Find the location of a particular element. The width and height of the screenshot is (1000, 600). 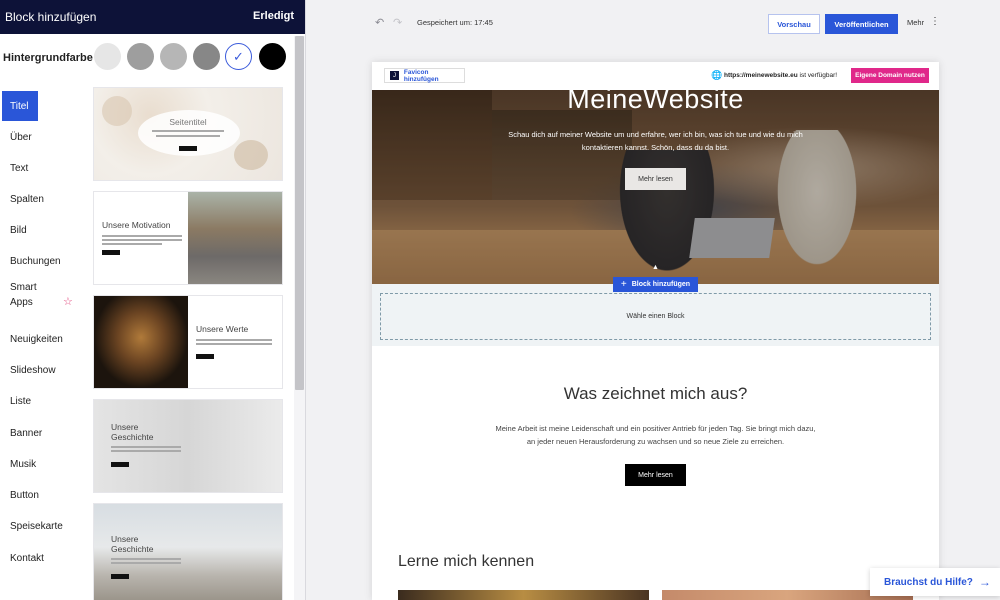

domain-suffix: ist verfügbar! is located at coordinates (817, 75).